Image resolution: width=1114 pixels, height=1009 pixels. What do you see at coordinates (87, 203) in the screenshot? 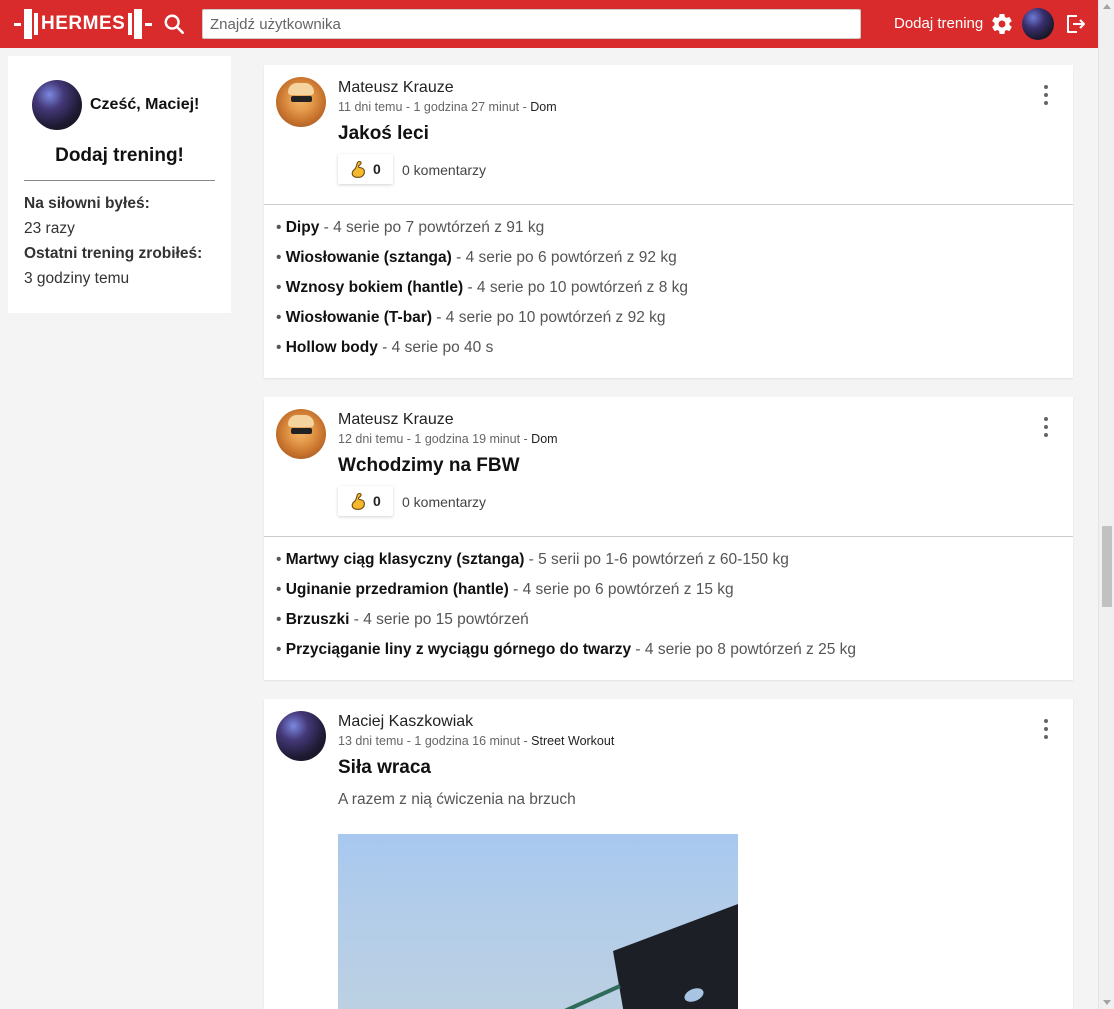
I see `visits-label: Na siłowni byłeś:` at bounding box center [87, 203].